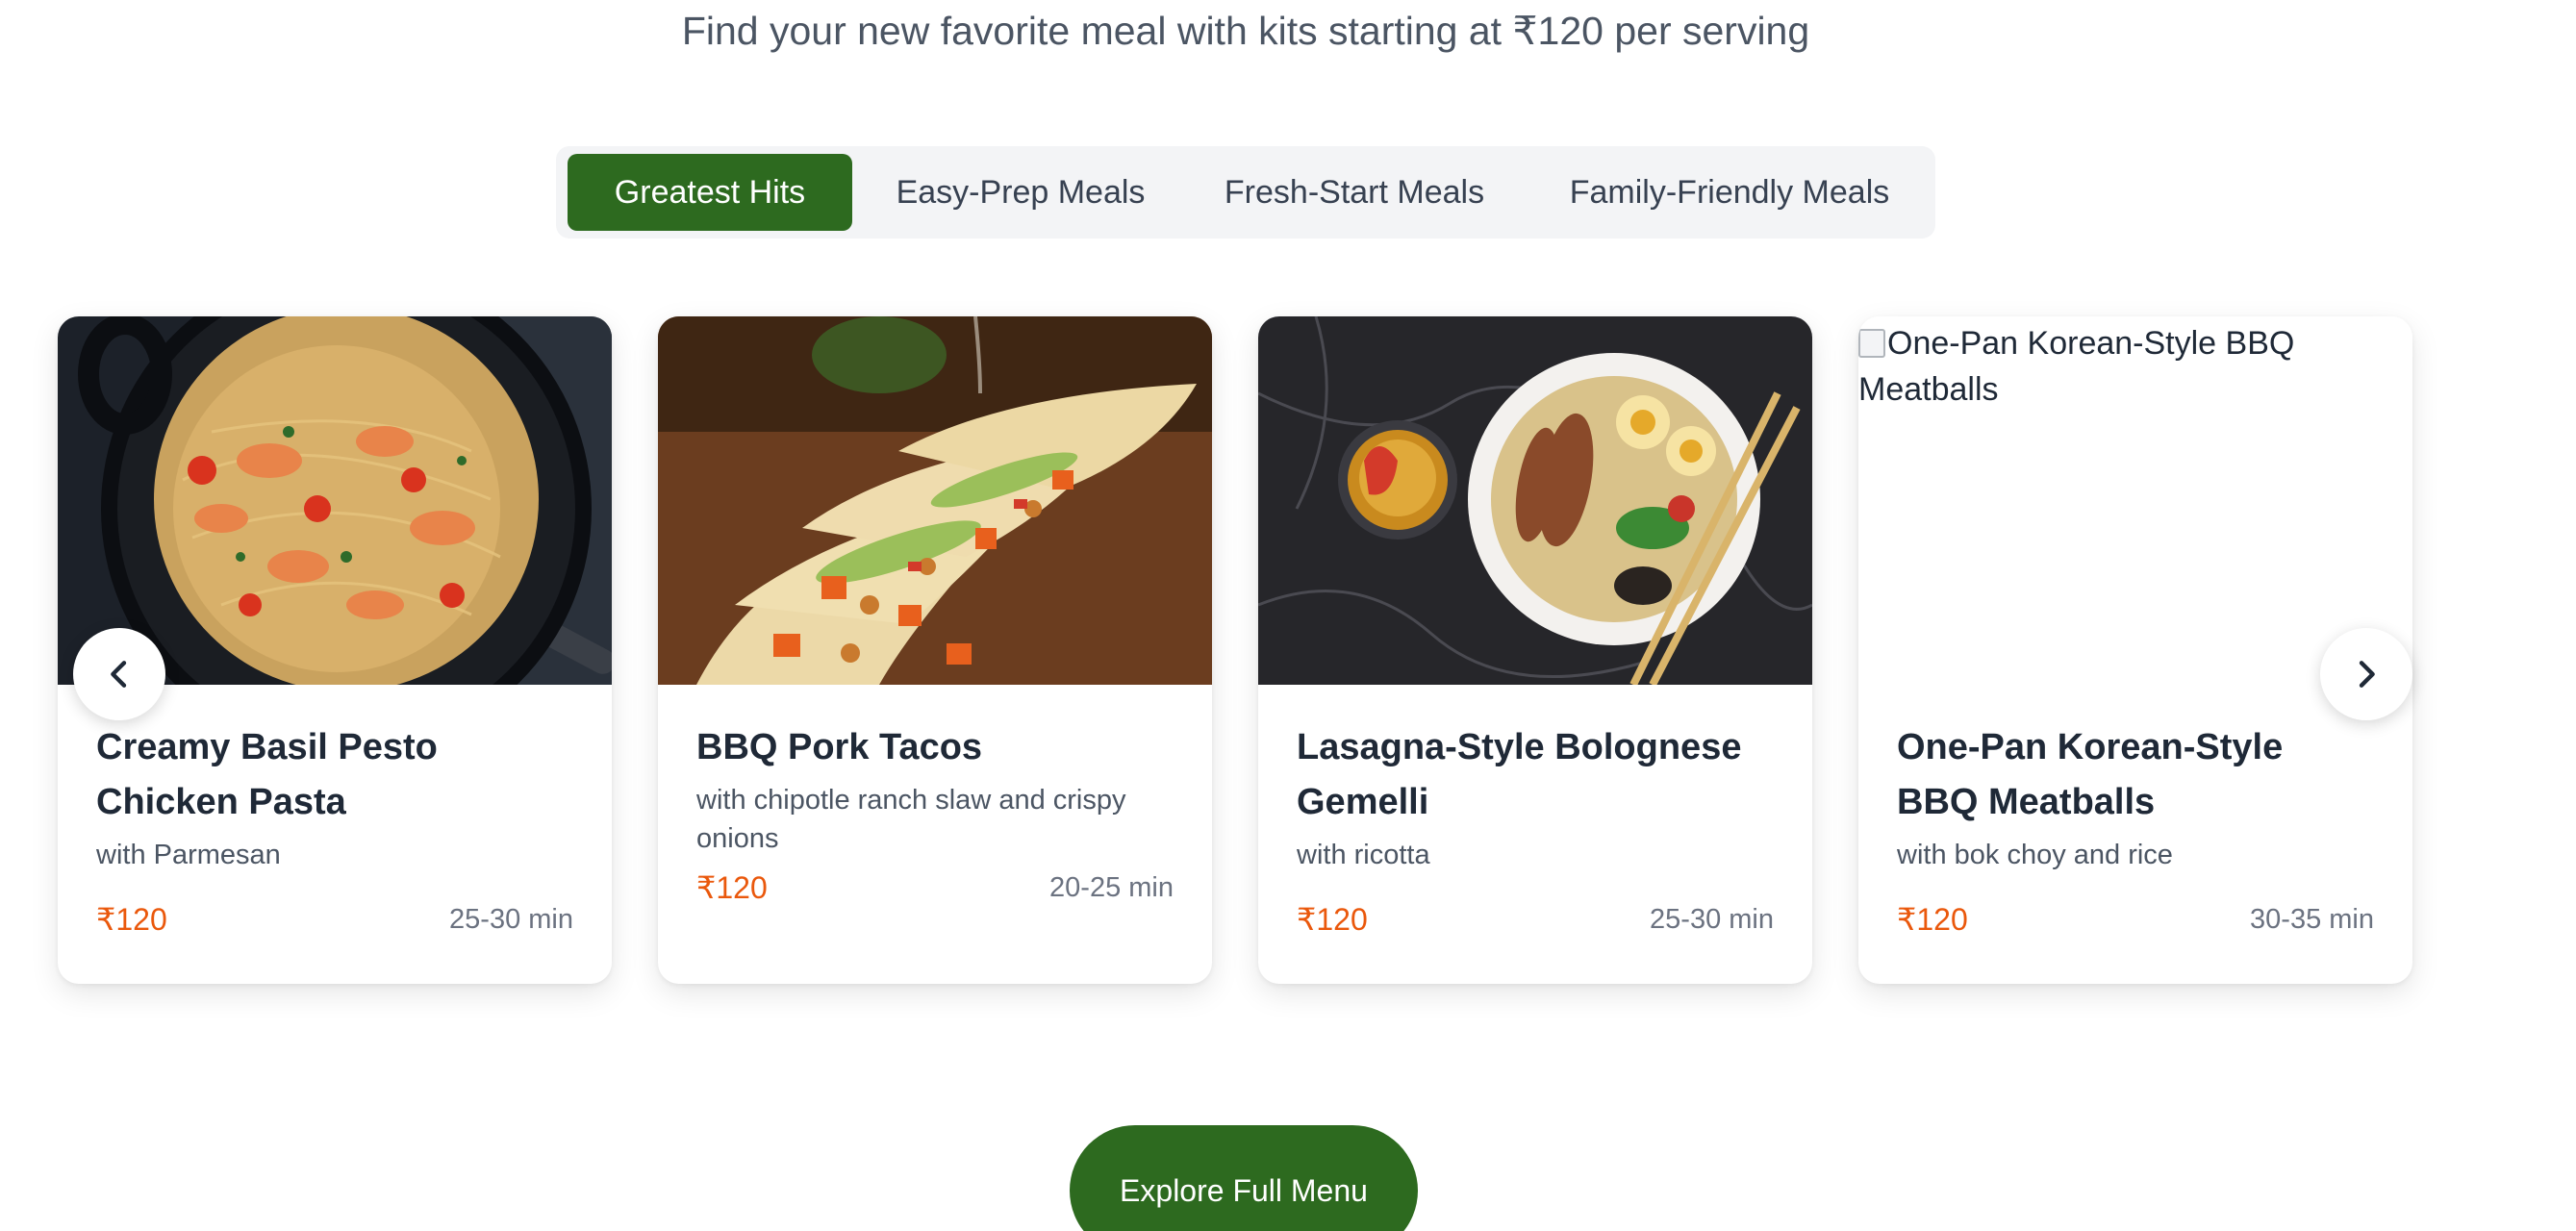 The image size is (2576, 1231). I want to click on meal-subtitle: with ricotta, so click(1364, 855).